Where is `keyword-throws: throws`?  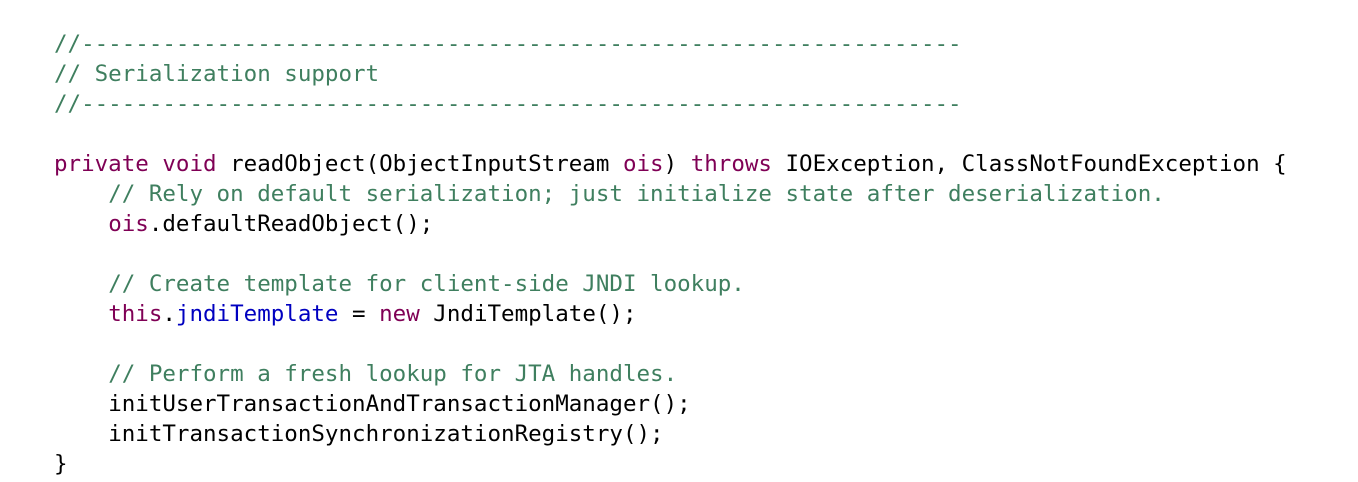
keyword-throws: throws is located at coordinates (731, 164).